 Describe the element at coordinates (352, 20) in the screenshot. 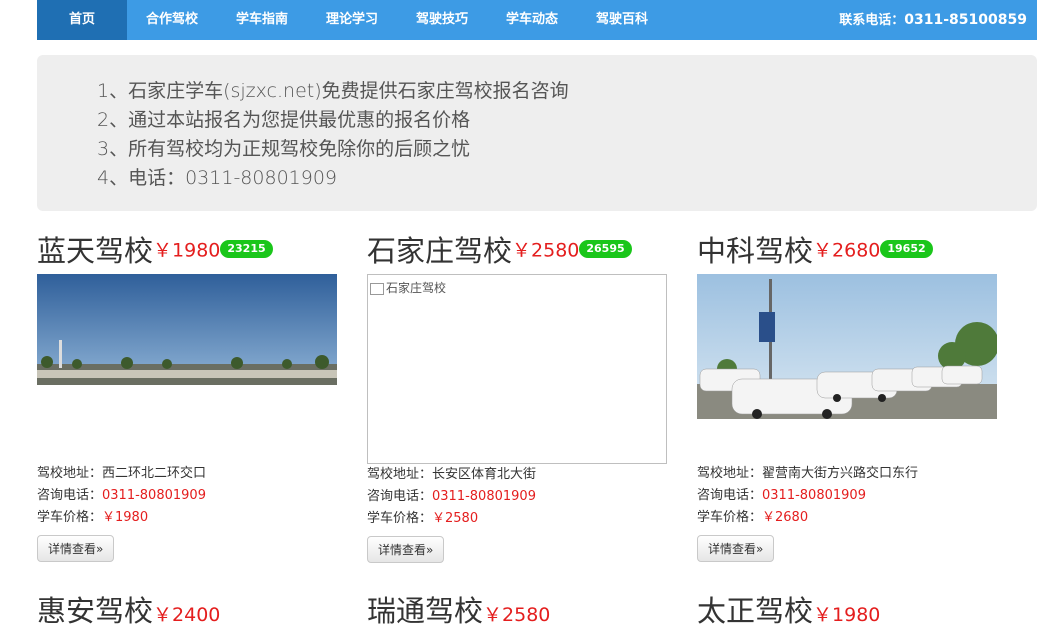

I see `nav-theory: 理论学习` at that location.